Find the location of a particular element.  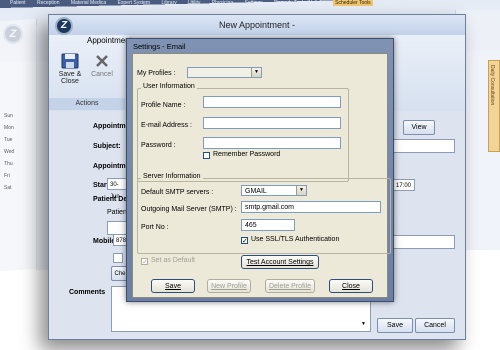

start-time-value: 17:00 is located at coordinates (404, 186).